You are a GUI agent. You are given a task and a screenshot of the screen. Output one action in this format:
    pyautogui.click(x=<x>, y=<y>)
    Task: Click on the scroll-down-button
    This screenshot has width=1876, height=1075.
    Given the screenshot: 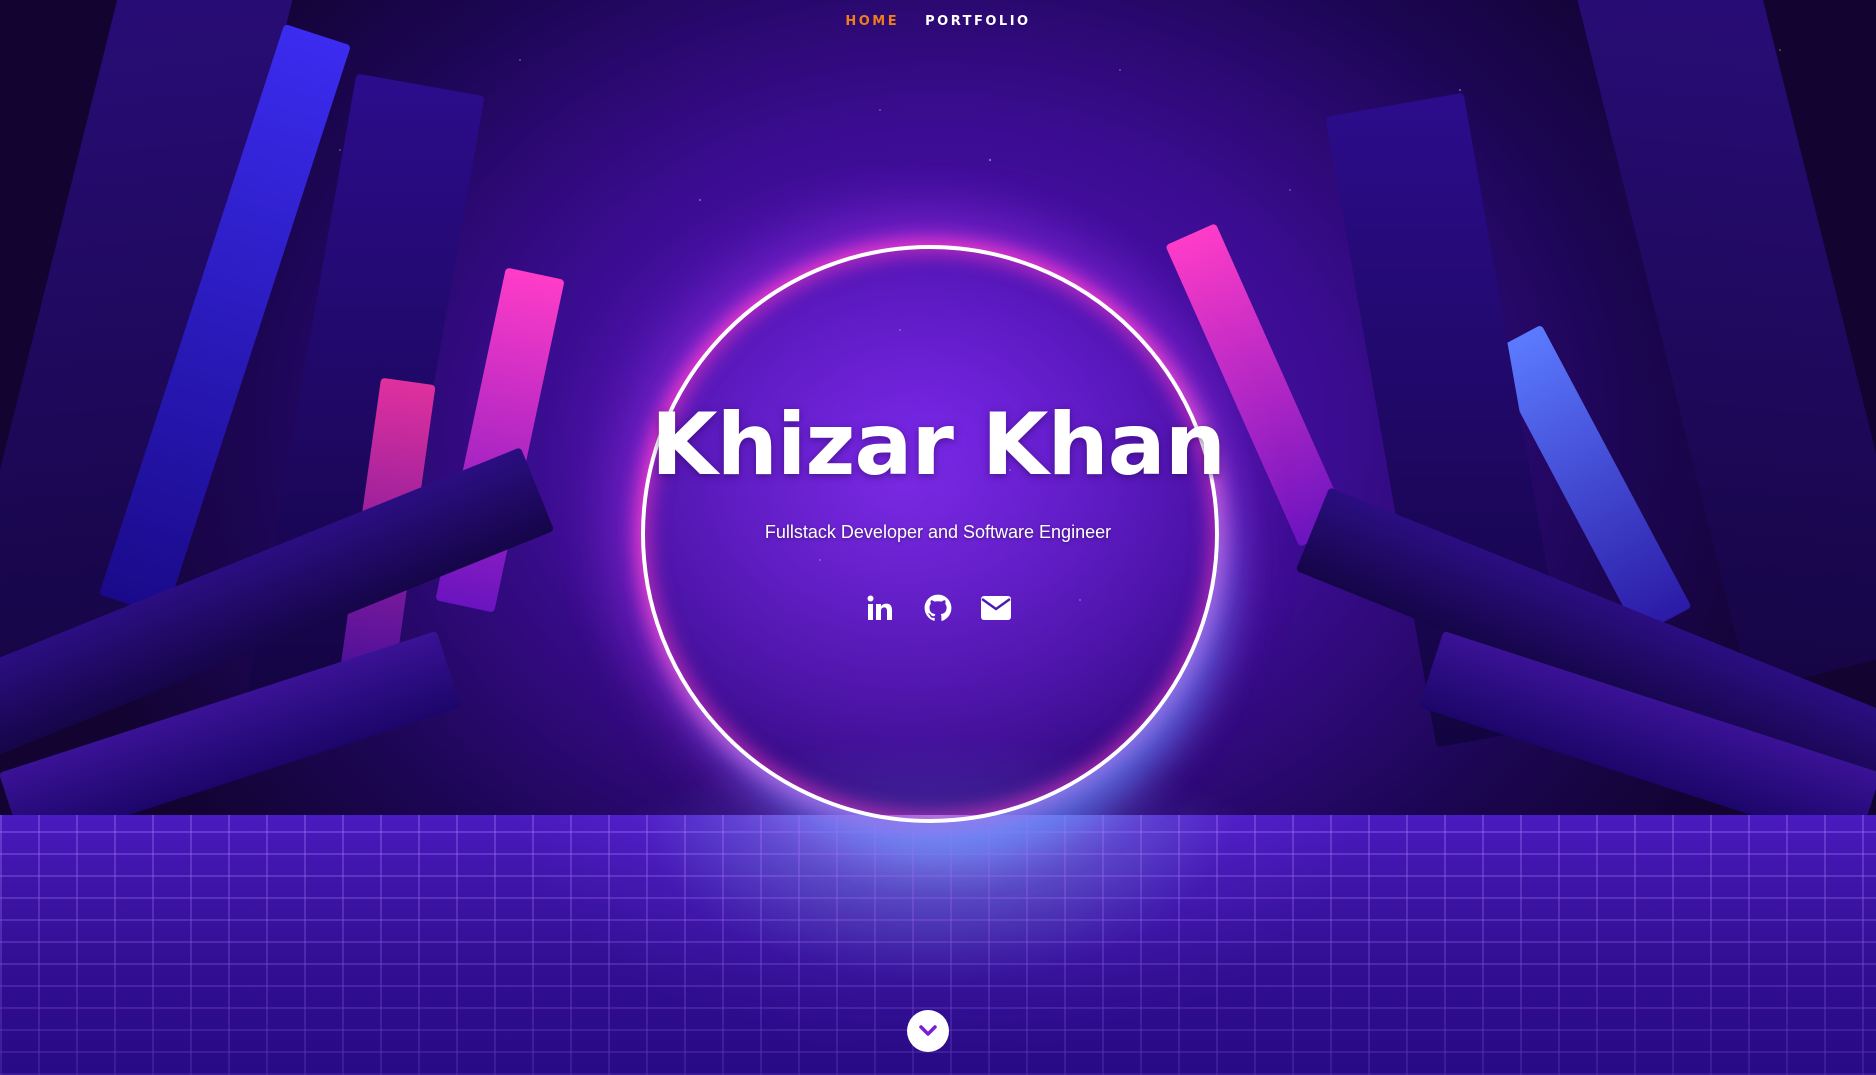 What is the action you would take?
    pyautogui.click(x=928, y=1031)
    